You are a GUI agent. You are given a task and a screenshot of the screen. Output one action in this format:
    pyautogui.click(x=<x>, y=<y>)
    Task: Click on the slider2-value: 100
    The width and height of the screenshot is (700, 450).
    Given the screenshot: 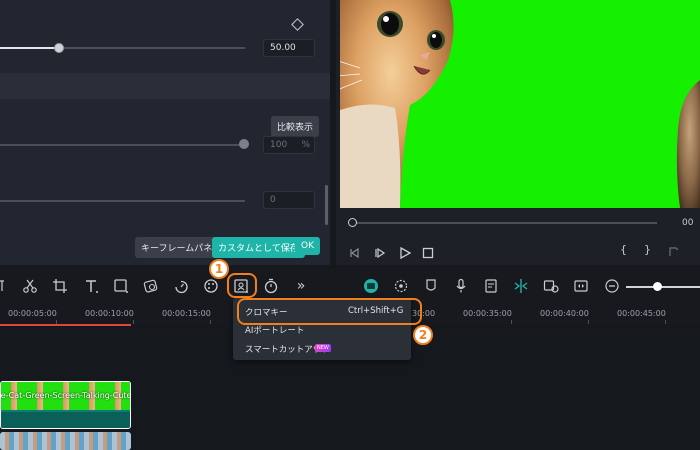 What is the action you would take?
    pyautogui.click(x=279, y=145)
    